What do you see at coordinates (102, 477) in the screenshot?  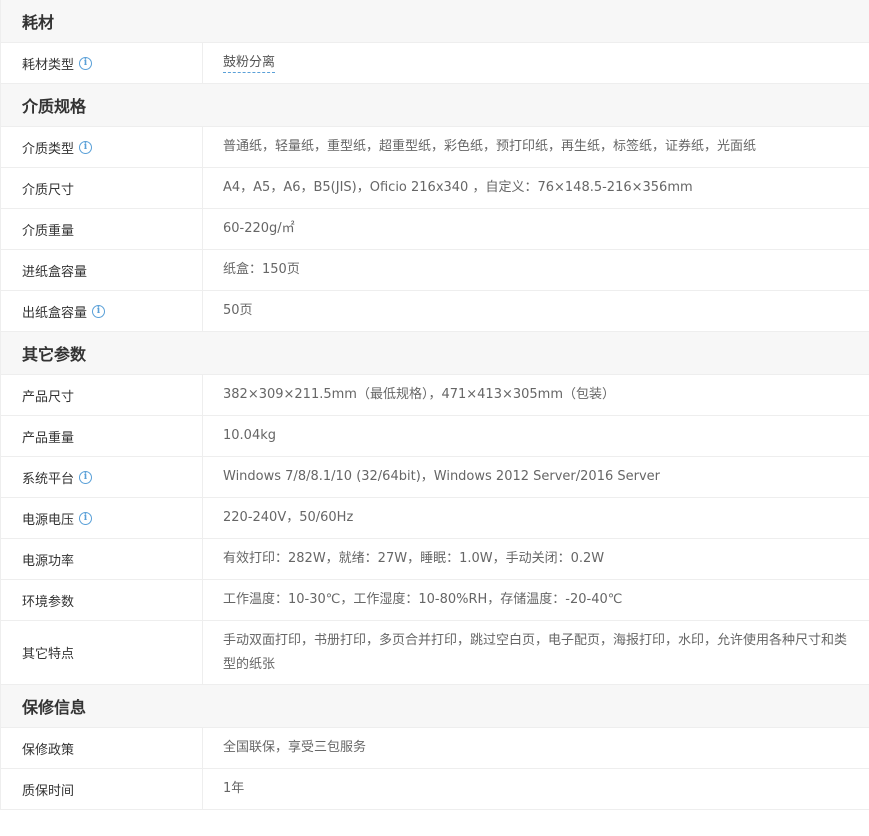 I see `spec-label: 系统平台 i` at bounding box center [102, 477].